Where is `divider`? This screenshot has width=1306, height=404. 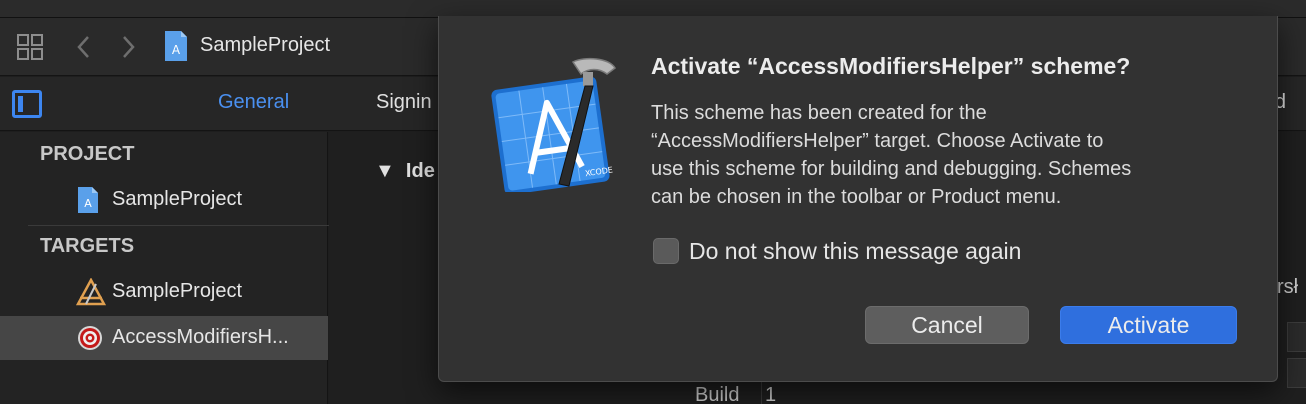
divider is located at coordinates (184, 225).